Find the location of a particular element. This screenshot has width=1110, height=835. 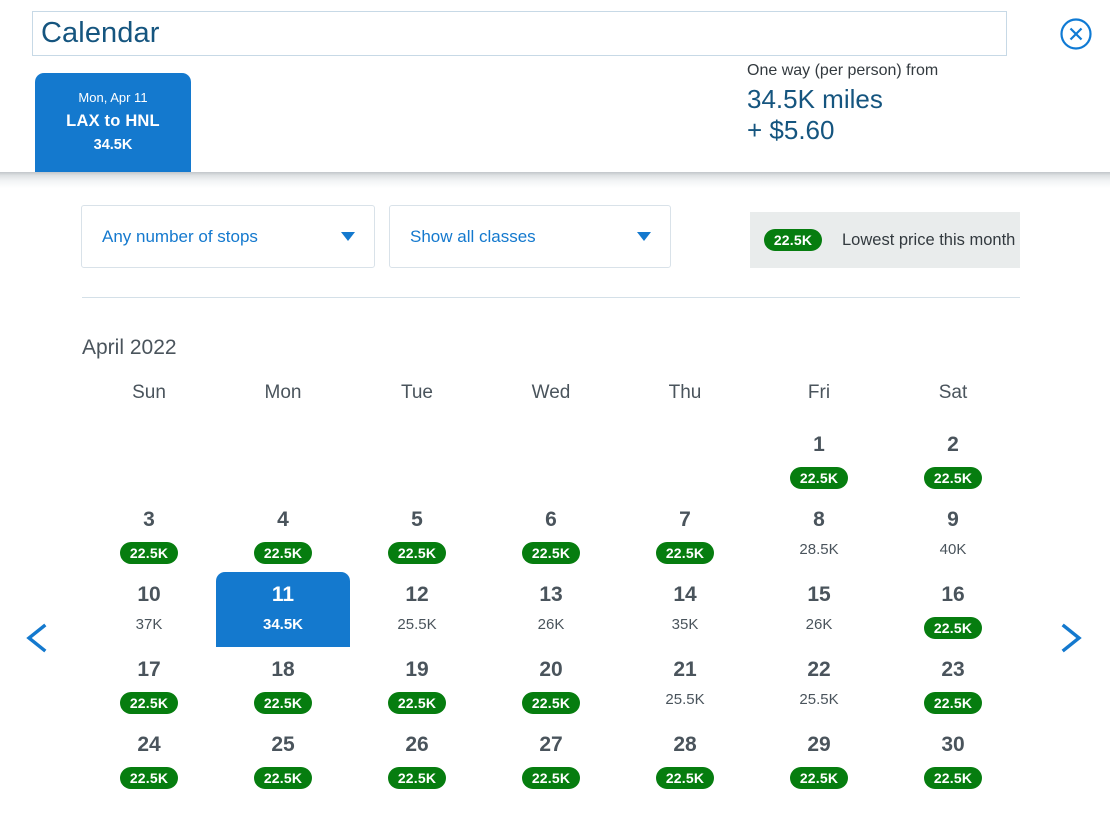

legend-price-badge: 22.5K is located at coordinates (793, 240).